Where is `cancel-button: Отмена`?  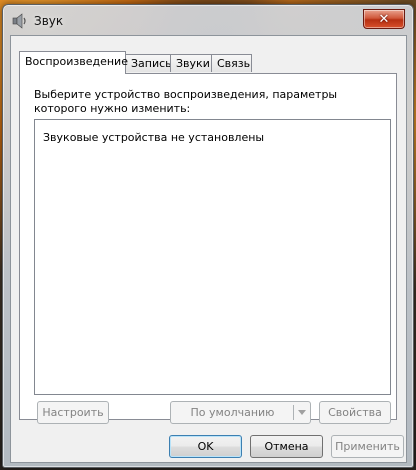 cancel-button: Отмена is located at coordinates (286, 446).